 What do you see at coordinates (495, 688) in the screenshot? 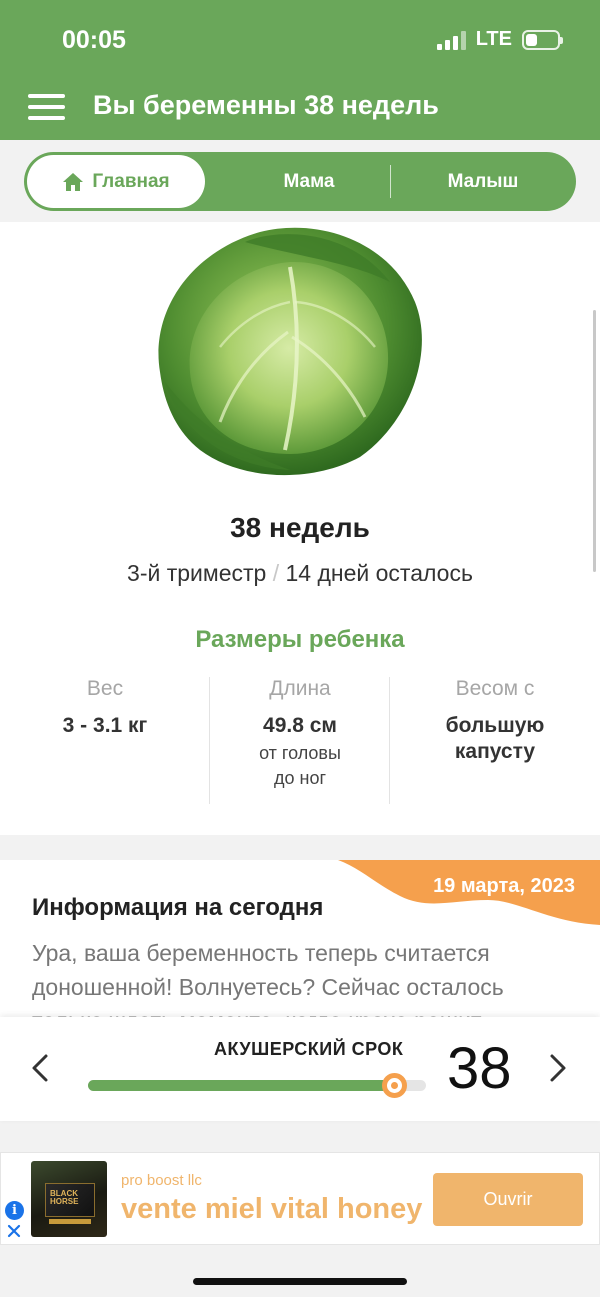
I see `compare-label: Весом с` at bounding box center [495, 688].